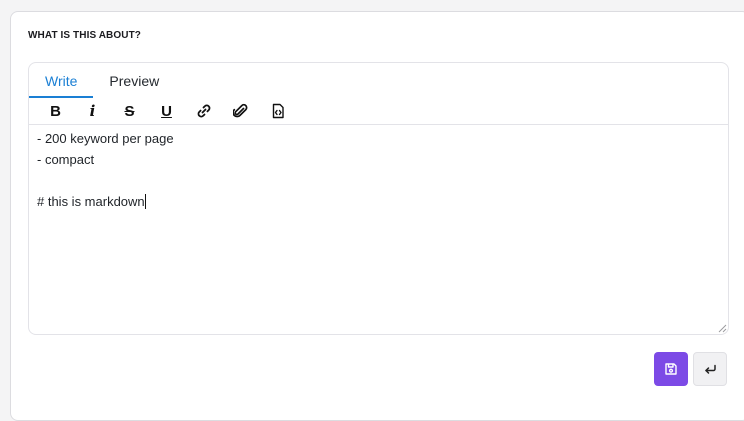 The width and height of the screenshot is (744, 421). Describe the element at coordinates (378, 201) in the screenshot. I see `editor-line-with-caret: # this is markdown` at that location.